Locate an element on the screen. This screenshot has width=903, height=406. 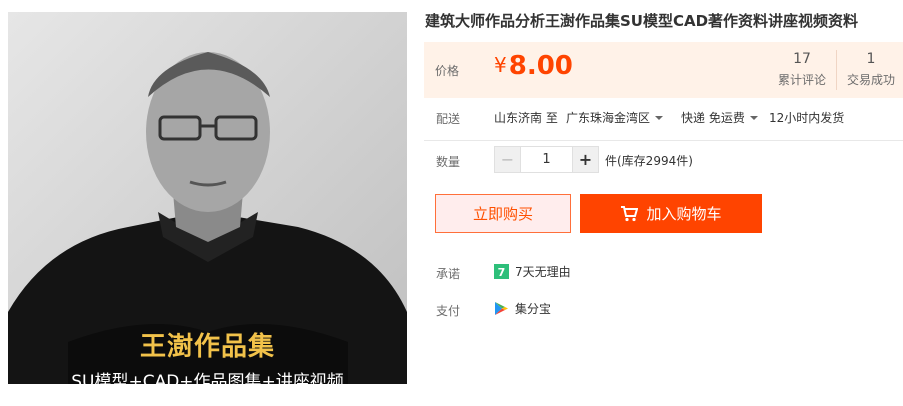
review-stat: 17 累计评论 is located at coordinates (802, 69).